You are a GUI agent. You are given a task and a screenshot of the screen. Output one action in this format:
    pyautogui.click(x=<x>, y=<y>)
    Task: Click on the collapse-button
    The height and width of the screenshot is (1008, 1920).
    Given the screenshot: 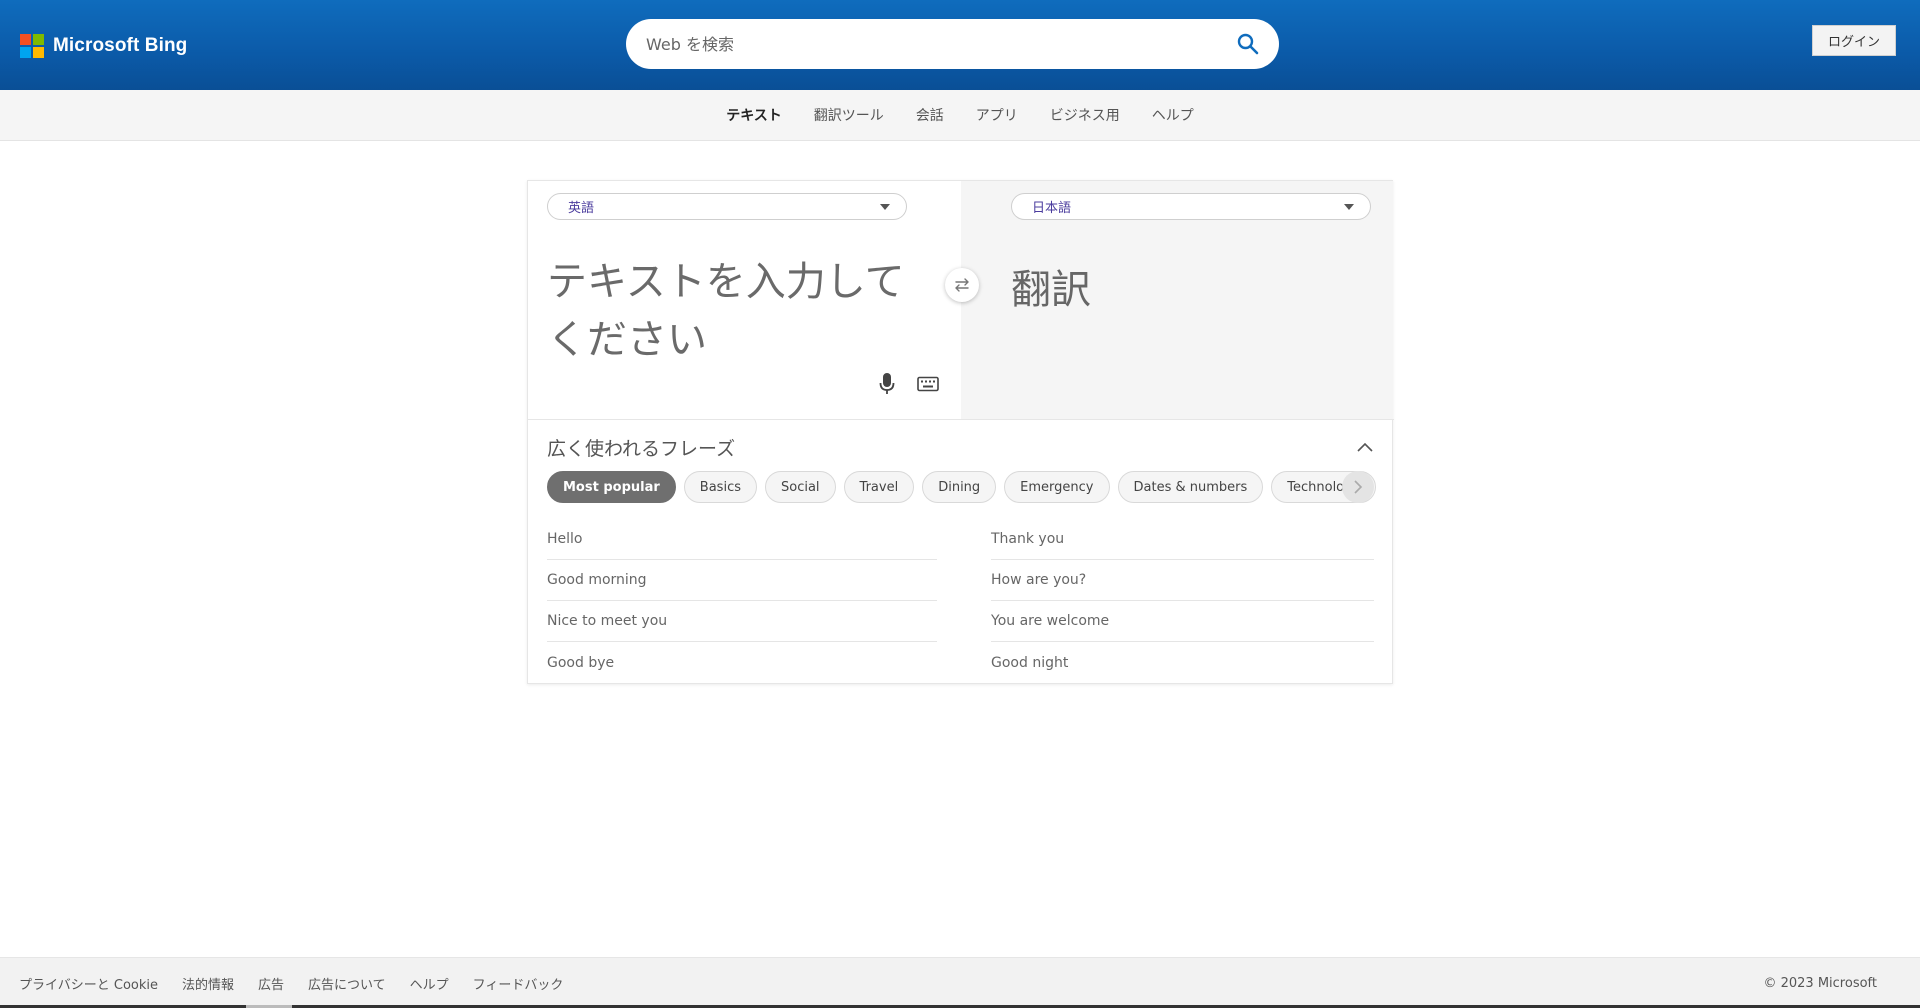 What is the action you would take?
    pyautogui.click(x=1365, y=445)
    